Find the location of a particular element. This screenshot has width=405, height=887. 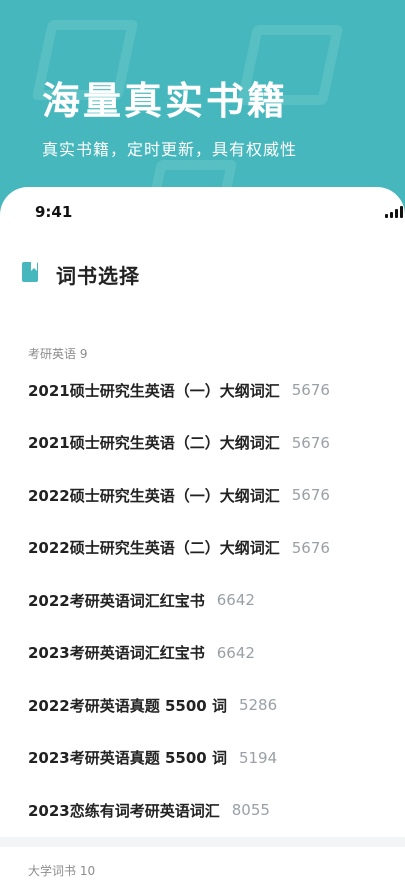

book-title: 2023考研英语词汇红宝书 is located at coordinates (116, 653).